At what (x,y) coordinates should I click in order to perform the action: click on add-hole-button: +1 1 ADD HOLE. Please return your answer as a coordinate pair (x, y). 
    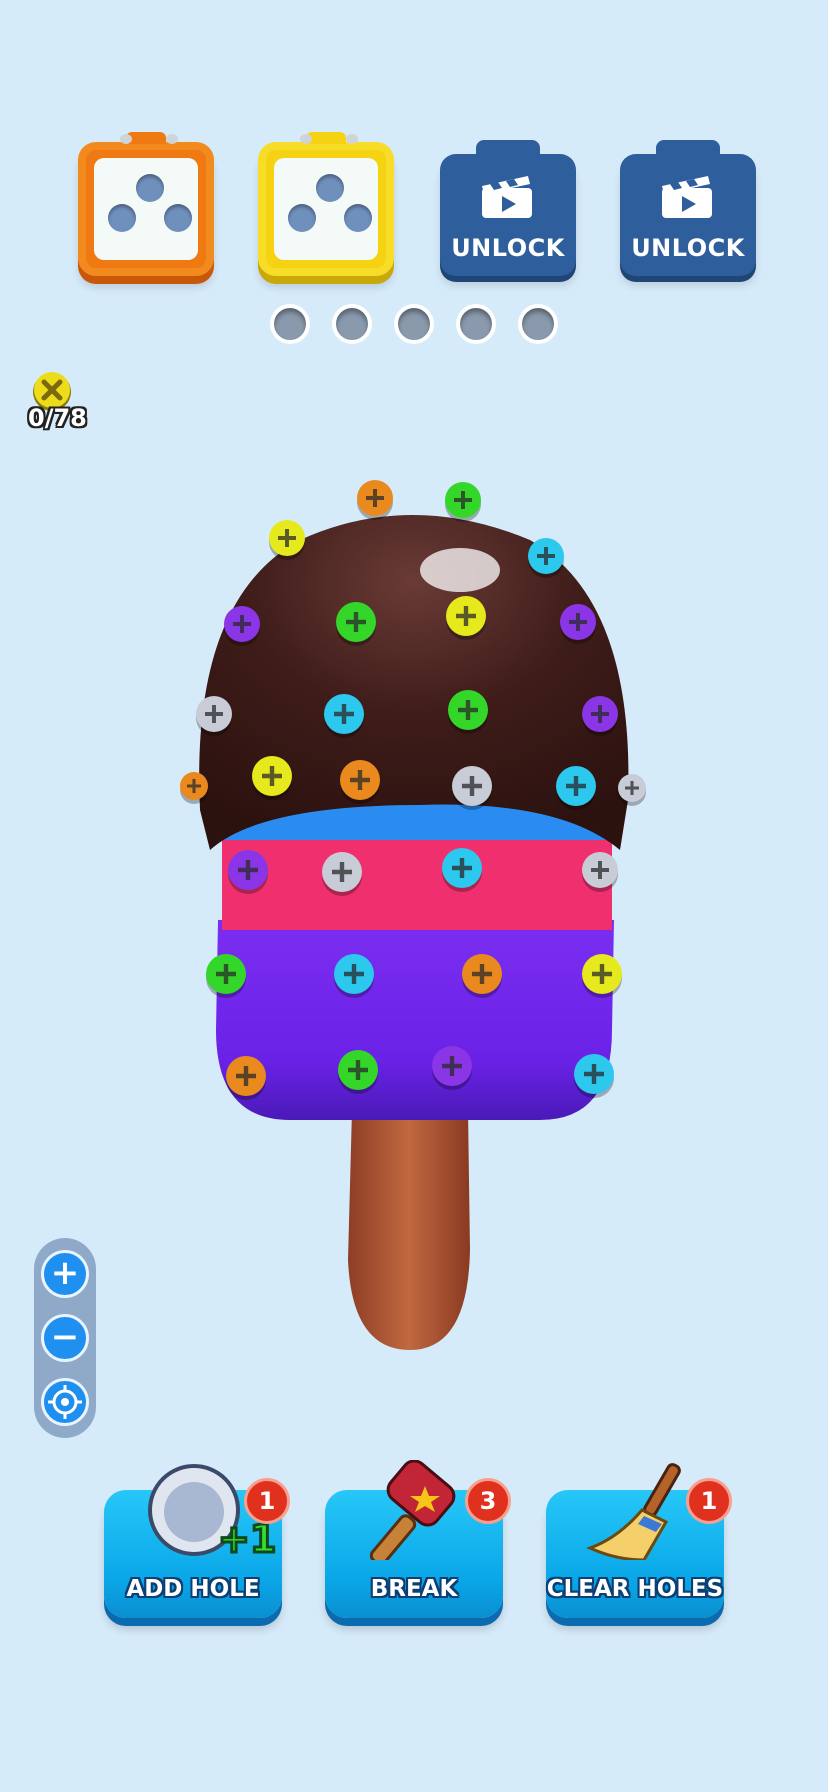
    Looking at the image, I should click on (197, 1541).